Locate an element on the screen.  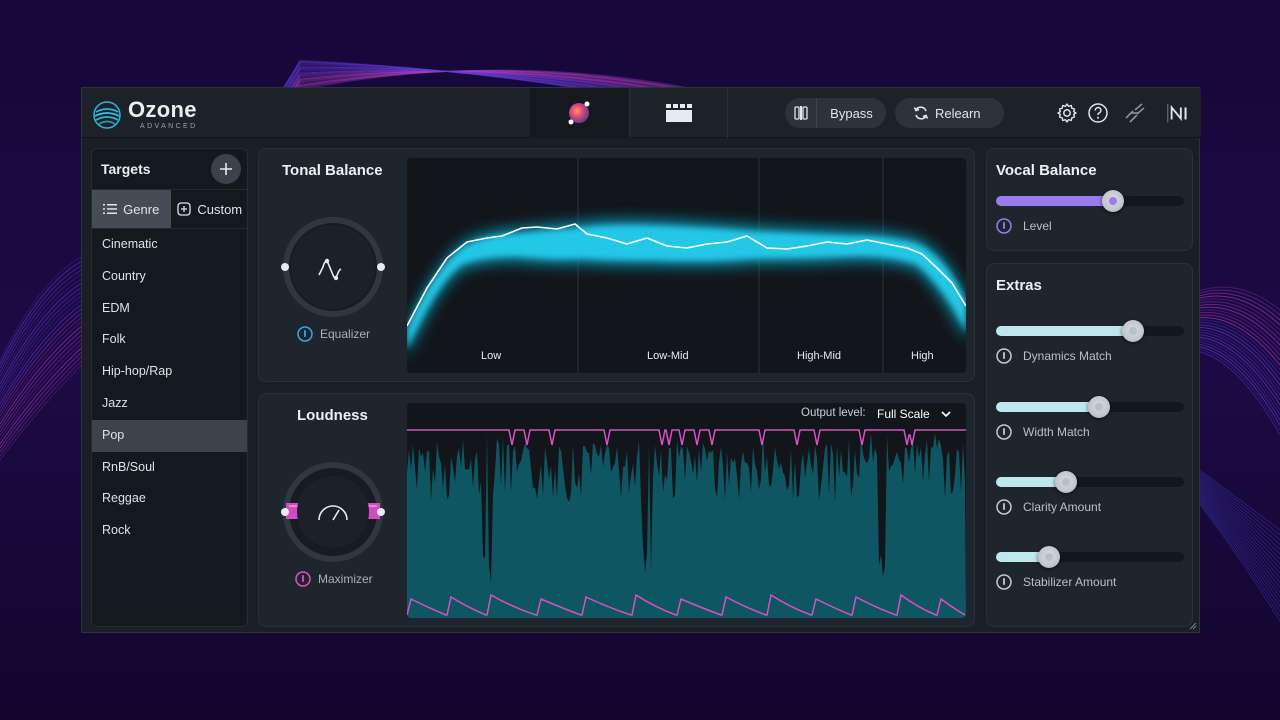
width-match-label-row: Width Match is located at coordinates (1043, 432).